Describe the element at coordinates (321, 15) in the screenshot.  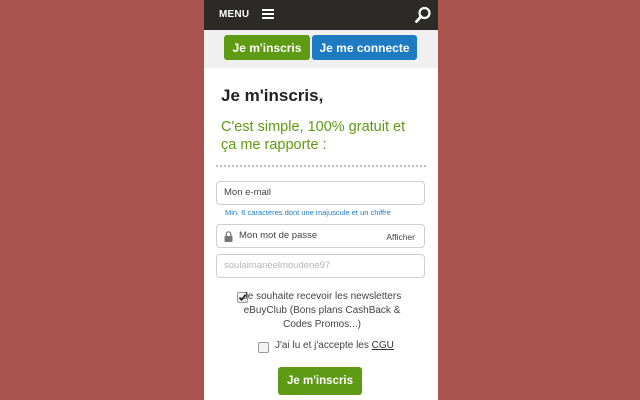
I see `top-navigation-bar: MENU` at that location.